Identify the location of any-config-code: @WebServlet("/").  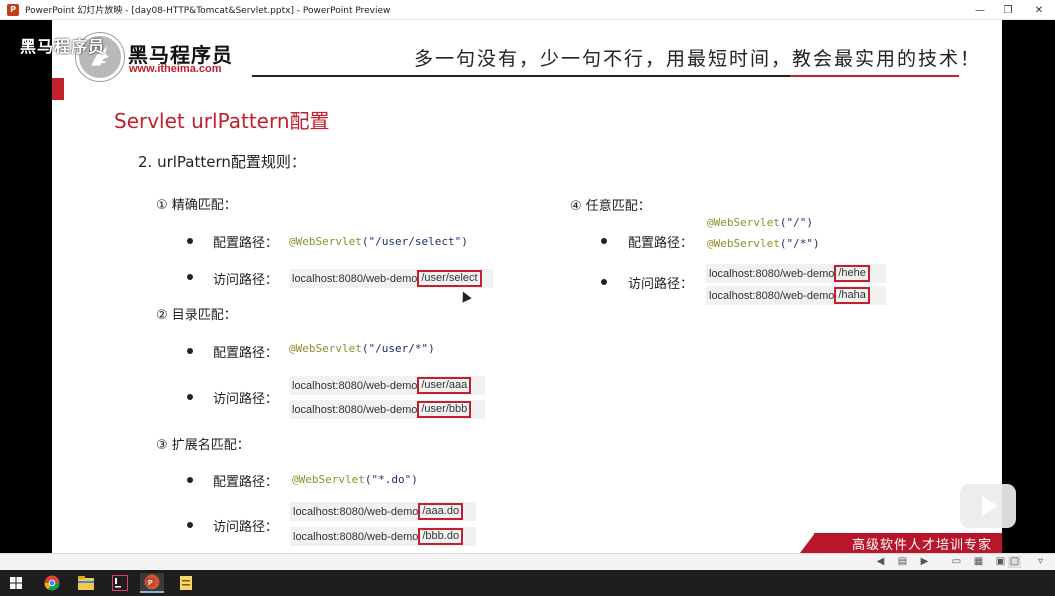
(760, 222).